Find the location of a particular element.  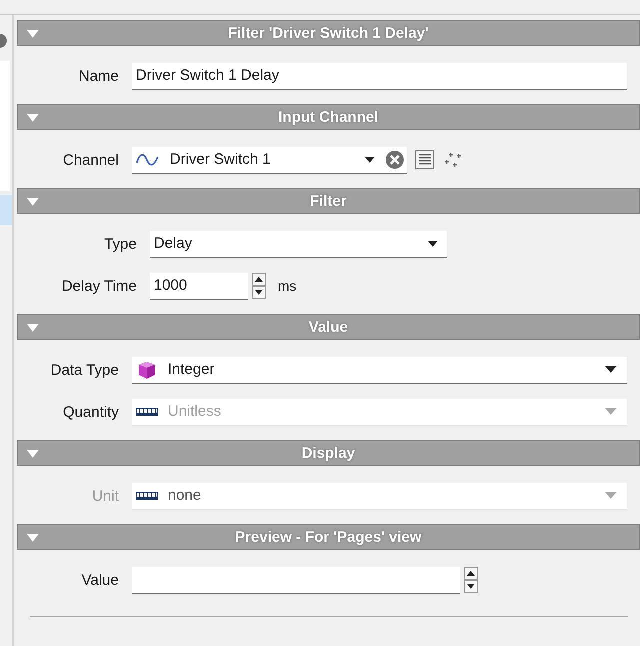

field-value: Delay is located at coordinates (173, 243).